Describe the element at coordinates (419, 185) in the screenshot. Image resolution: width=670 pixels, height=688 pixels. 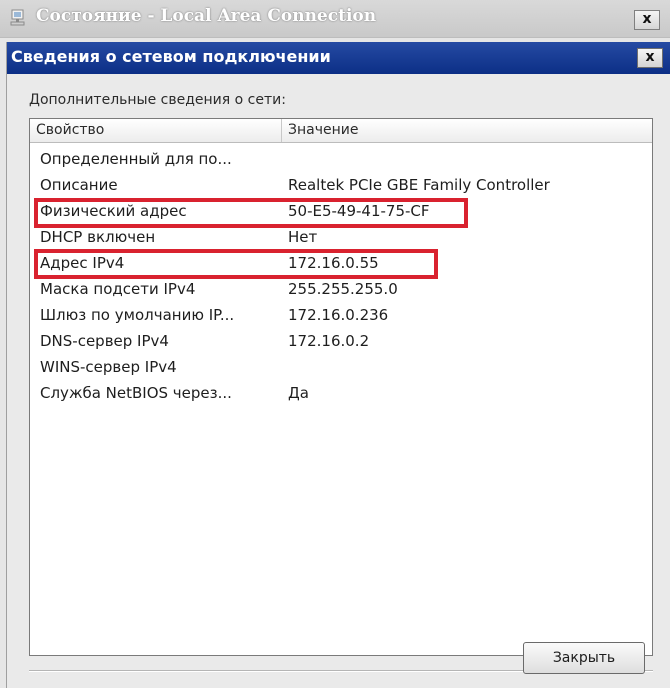
I see `row-value: Realtek PCIe GBE Family Controller` at that location.